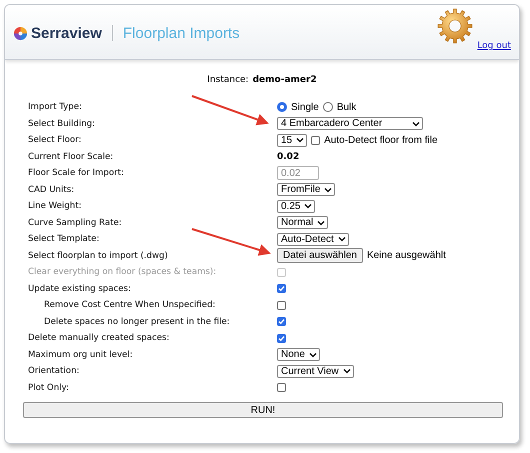  I want to click on instance-label: Instance:, so click(228, 80).